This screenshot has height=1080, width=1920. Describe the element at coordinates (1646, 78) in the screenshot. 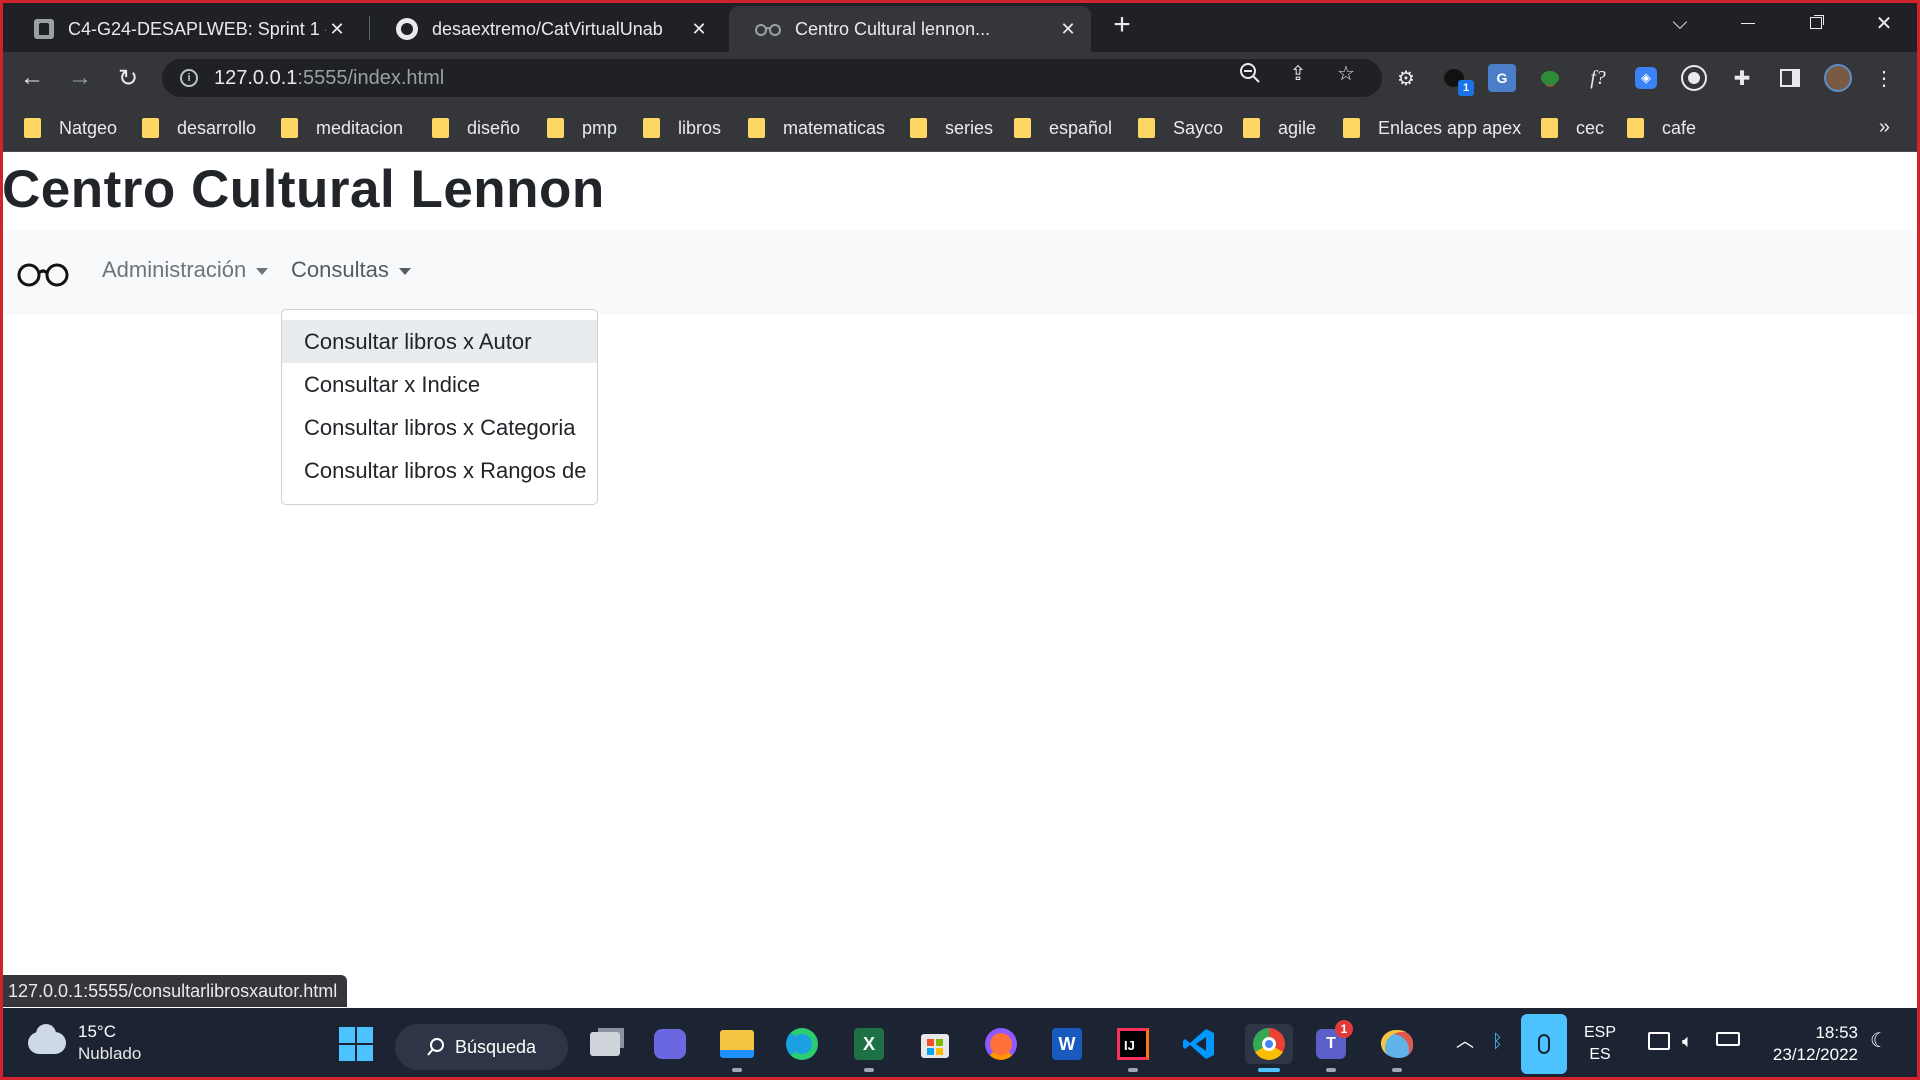

I see `shield-extension-icon: ◈` at that location.